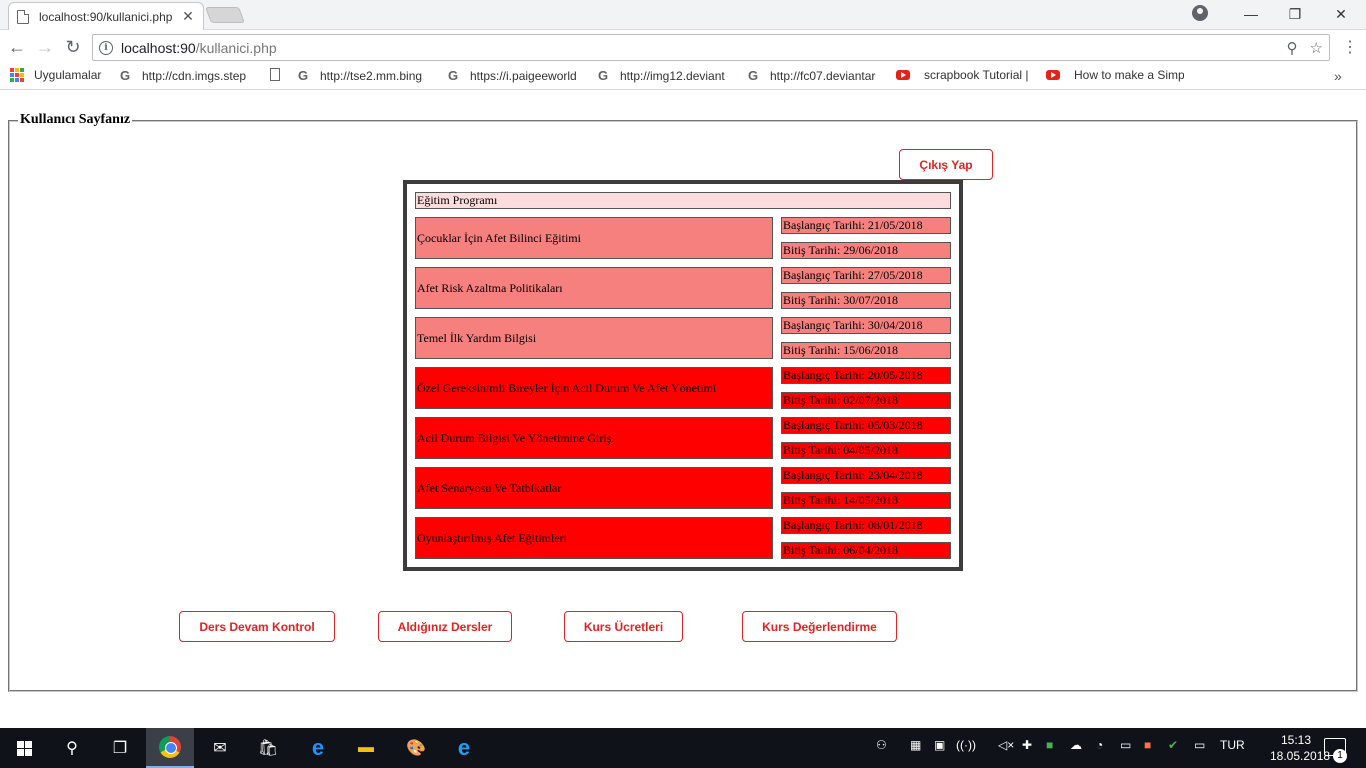  I want to click on course-end-date: Bitiş Tarihi: 06/04/2018, so click(866, 550).